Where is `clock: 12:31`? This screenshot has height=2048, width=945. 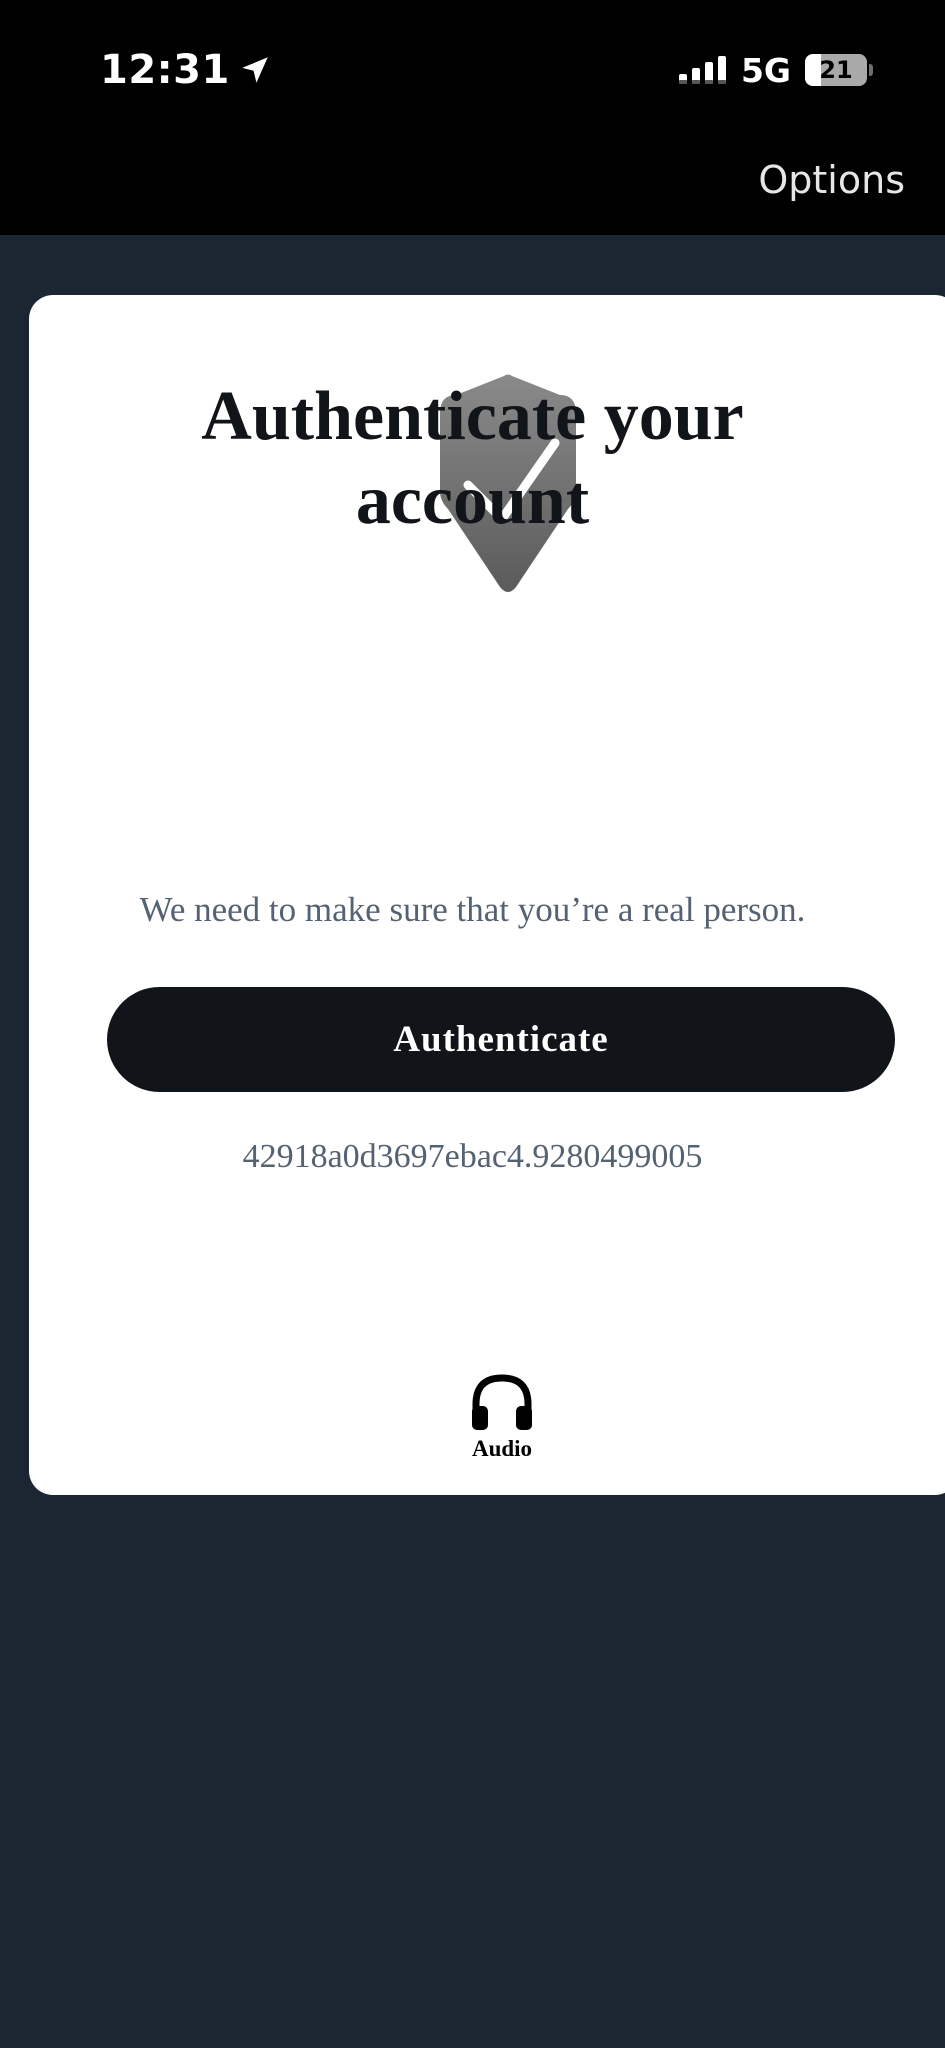 clock: 12:31 is located at coordinates (165, 70).